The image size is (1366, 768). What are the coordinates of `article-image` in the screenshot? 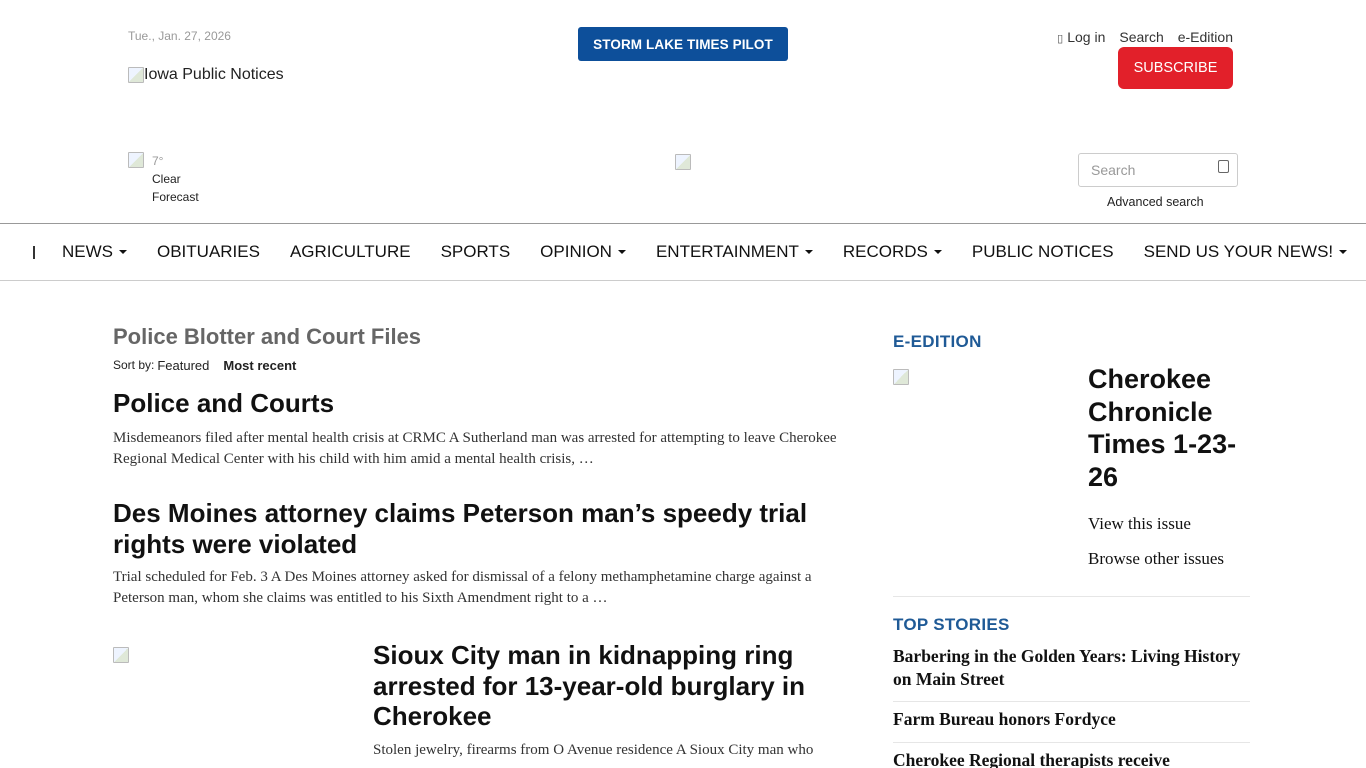 It's located at (121, 656).